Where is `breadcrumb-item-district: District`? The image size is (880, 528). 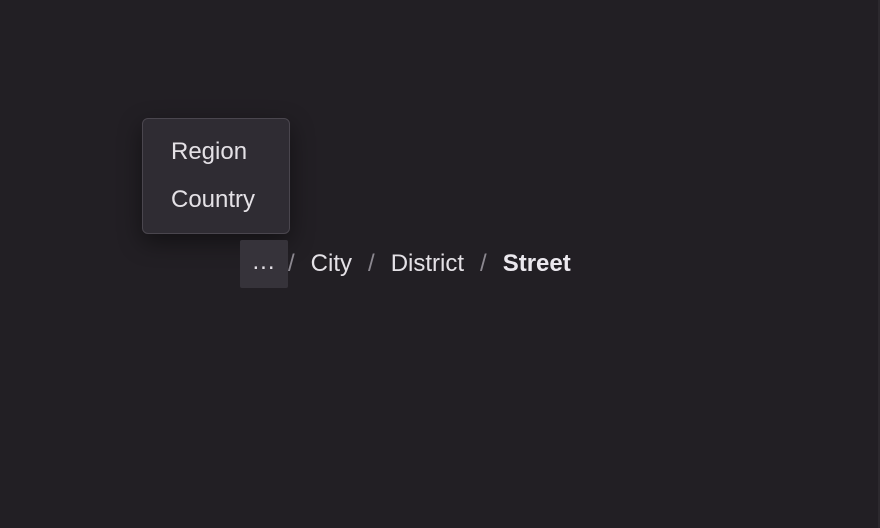 breadcrumb-item-district: District is located at coordinates (427, 264).